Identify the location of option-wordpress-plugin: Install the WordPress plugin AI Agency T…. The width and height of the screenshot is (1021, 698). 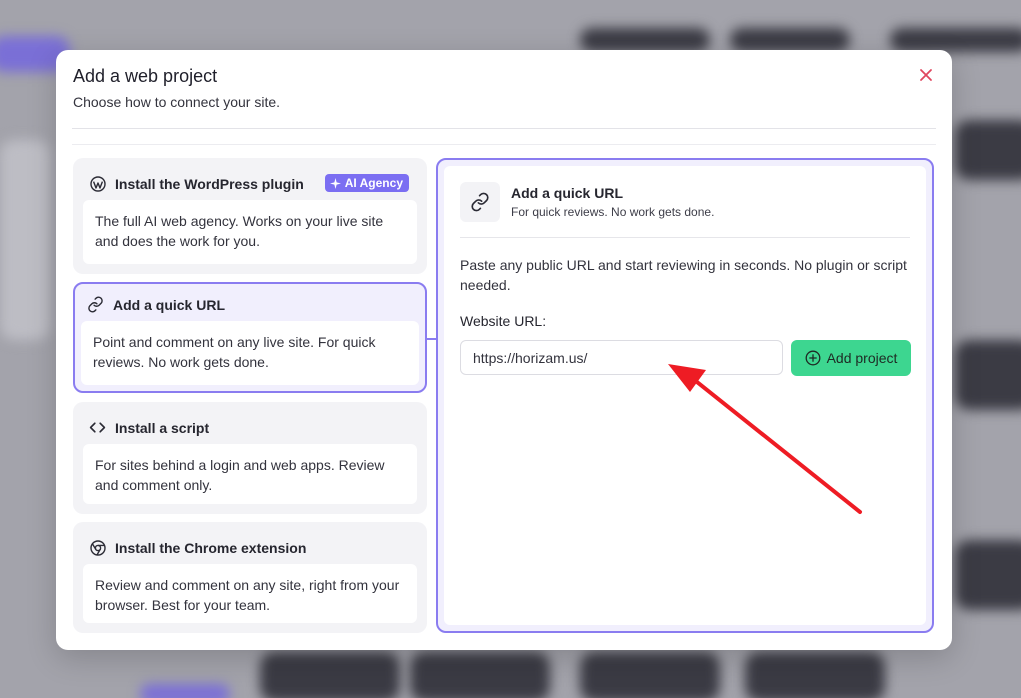
(250, 216).